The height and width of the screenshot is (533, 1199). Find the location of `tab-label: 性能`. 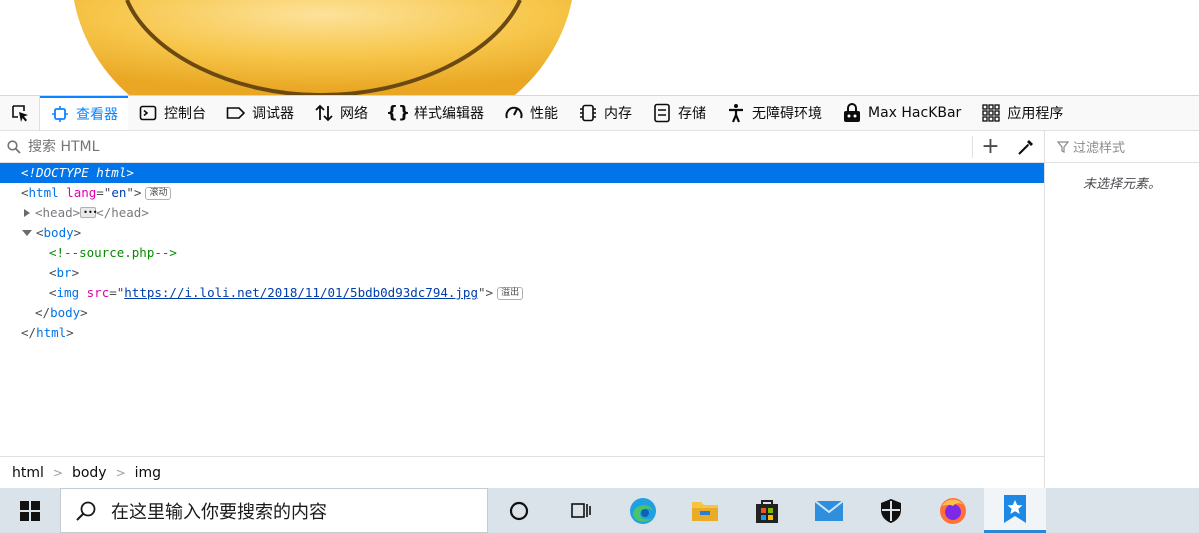

tab-label: 性能 is located at coordinates (544, 114).